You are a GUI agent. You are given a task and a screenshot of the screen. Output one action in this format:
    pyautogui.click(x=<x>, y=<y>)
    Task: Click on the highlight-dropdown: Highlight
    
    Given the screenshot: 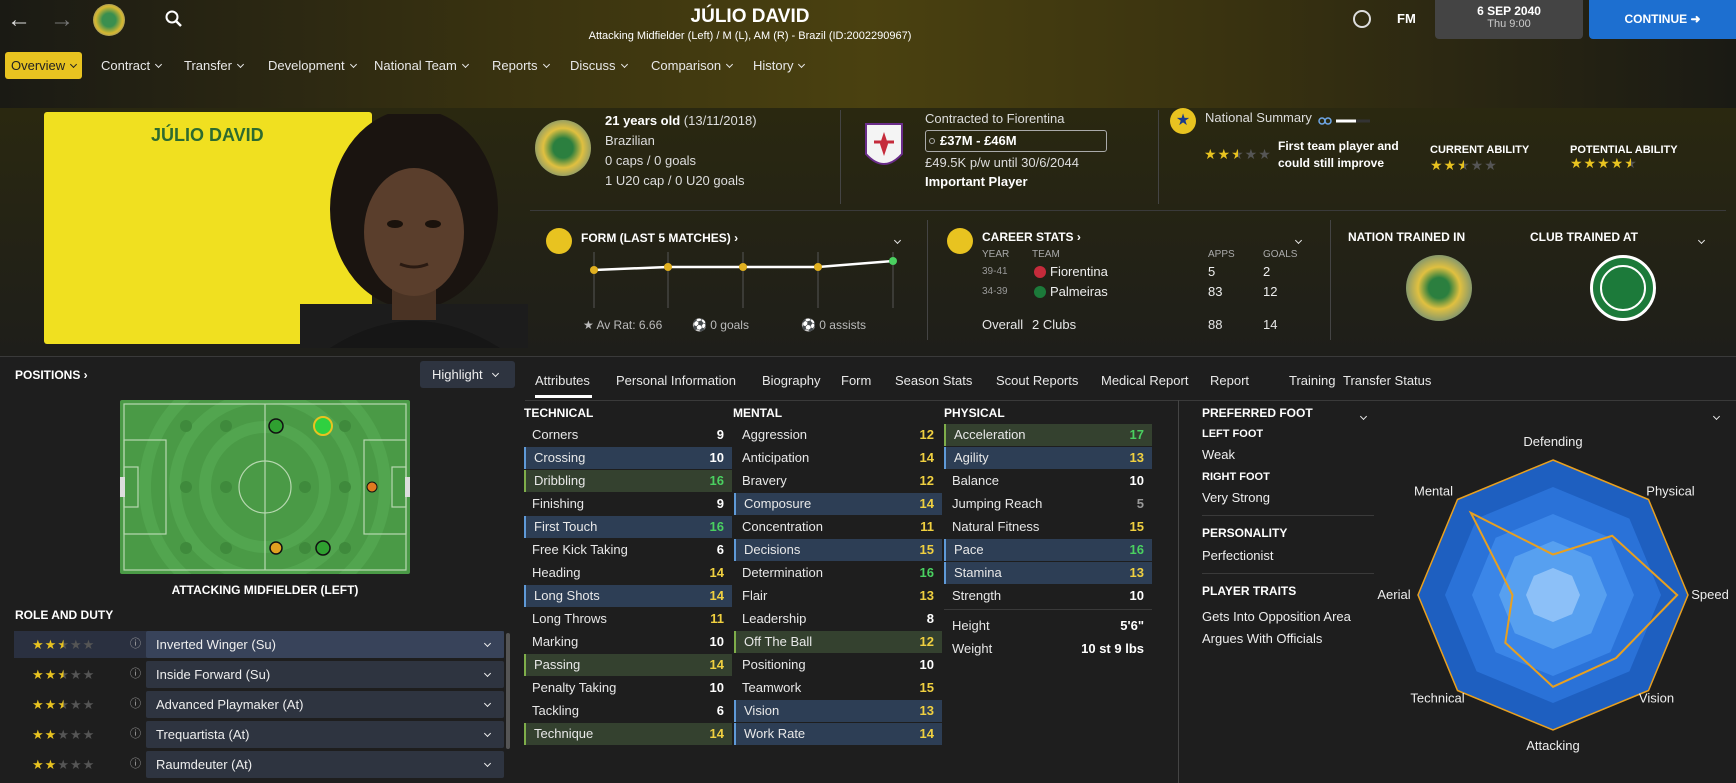 What is the action you would take?
    pyautogui.click(x=467, y=374)
    